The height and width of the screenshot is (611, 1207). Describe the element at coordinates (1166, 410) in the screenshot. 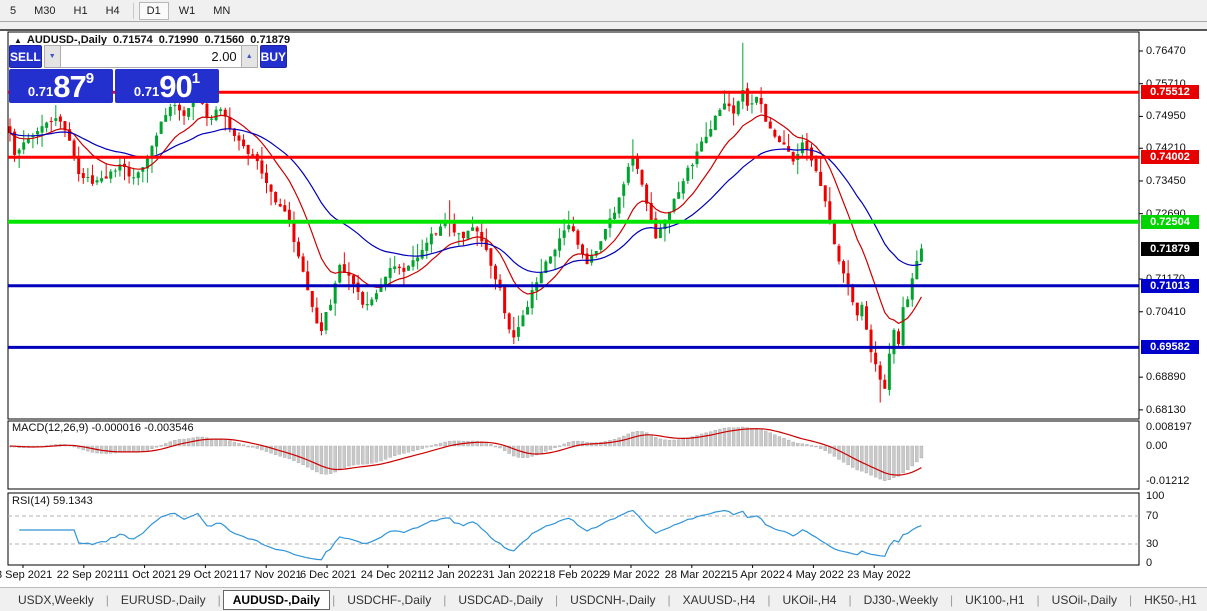

I see `price-axis-tick: 0.68130` at that location.